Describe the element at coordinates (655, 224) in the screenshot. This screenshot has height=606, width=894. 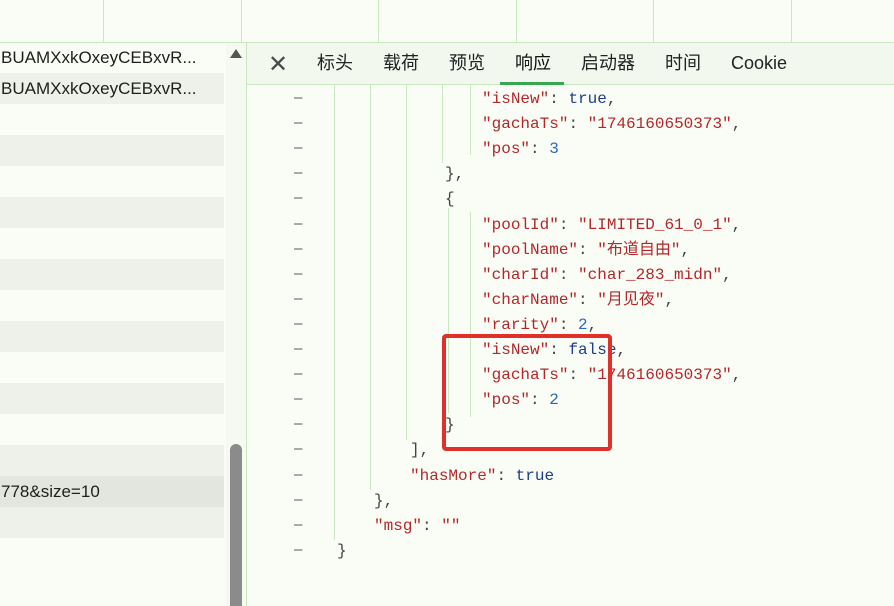
I see `json-value: LIMITED_61_0_1` at that location.